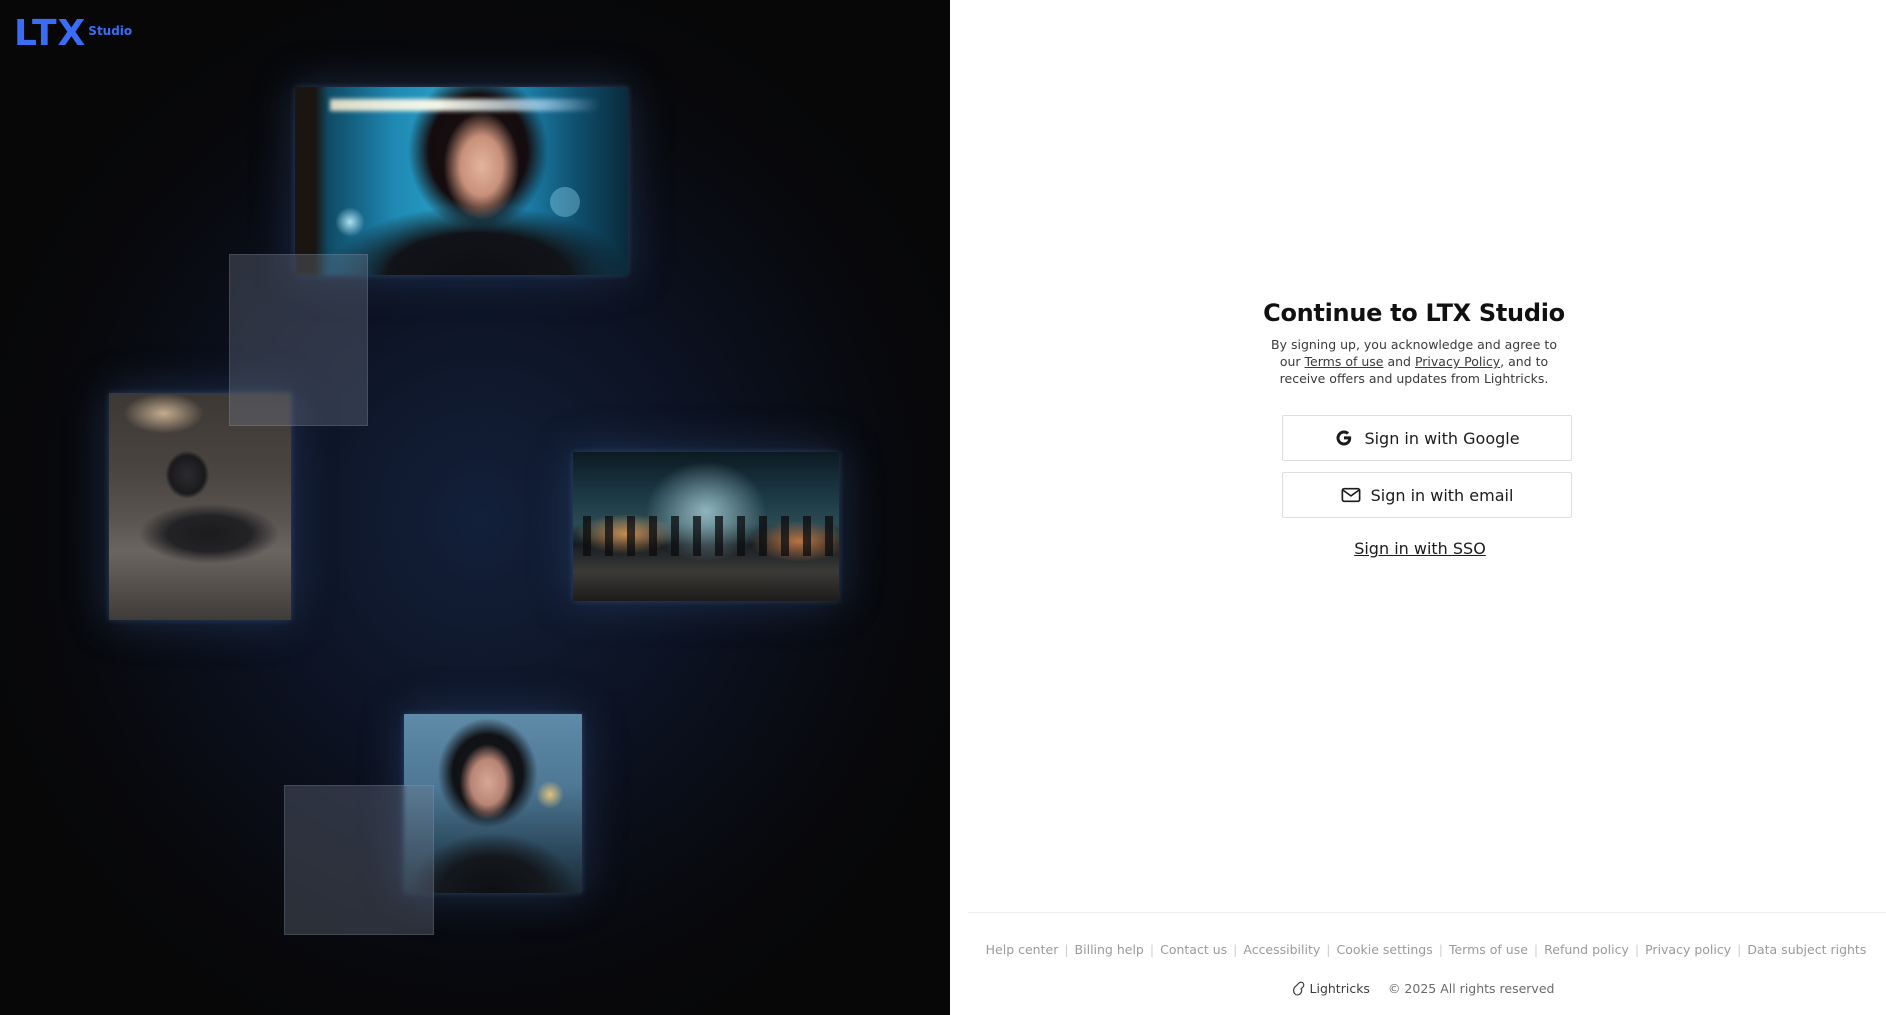  What do you see at coordinates (1586, 949) in the screenshot?
I see `footer-link-refund-policy: Refund policy` at bounding box center [1586, 949].